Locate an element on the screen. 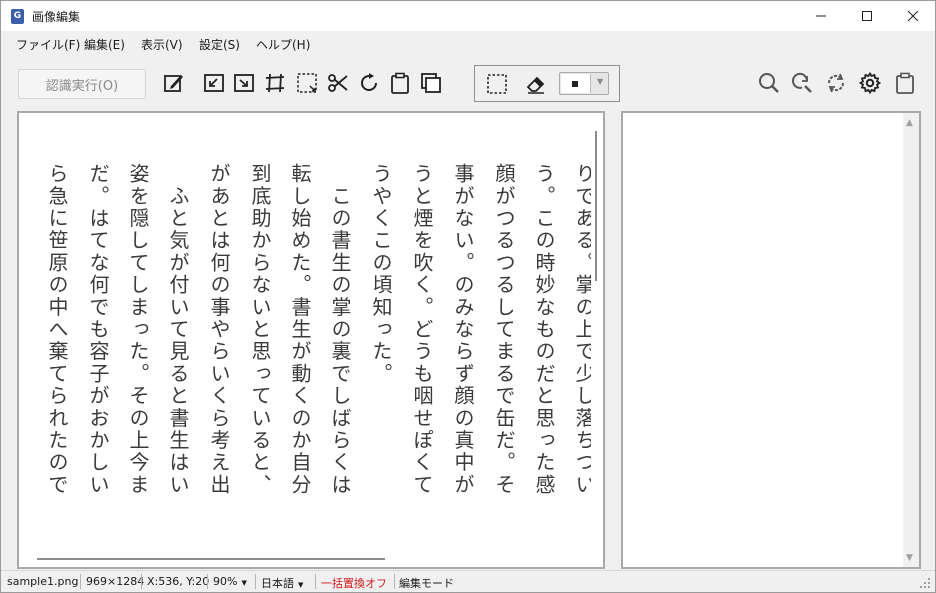  minimize-icon is located at coordinates (821, 16).